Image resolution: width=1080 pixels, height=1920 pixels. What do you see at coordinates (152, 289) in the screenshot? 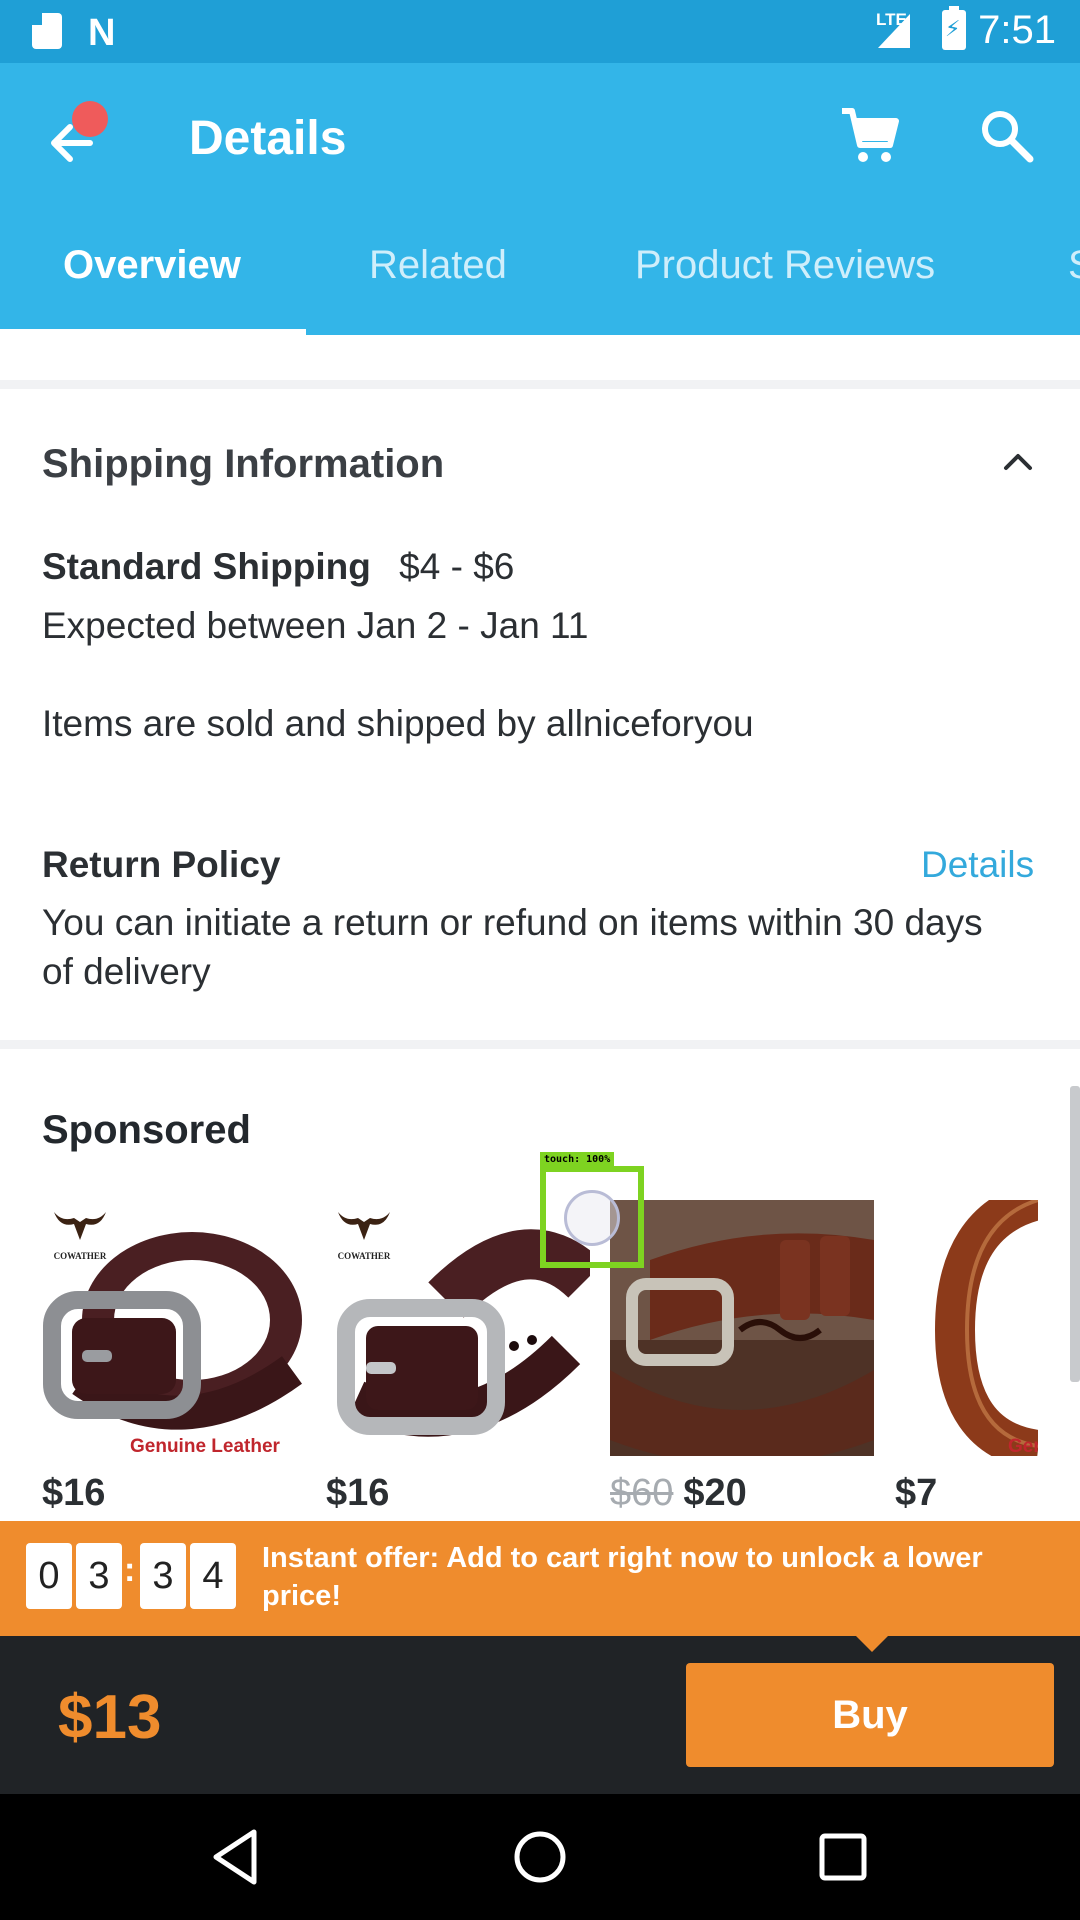
I see `tab-overview: Overview` at bounding box center [152, 289].